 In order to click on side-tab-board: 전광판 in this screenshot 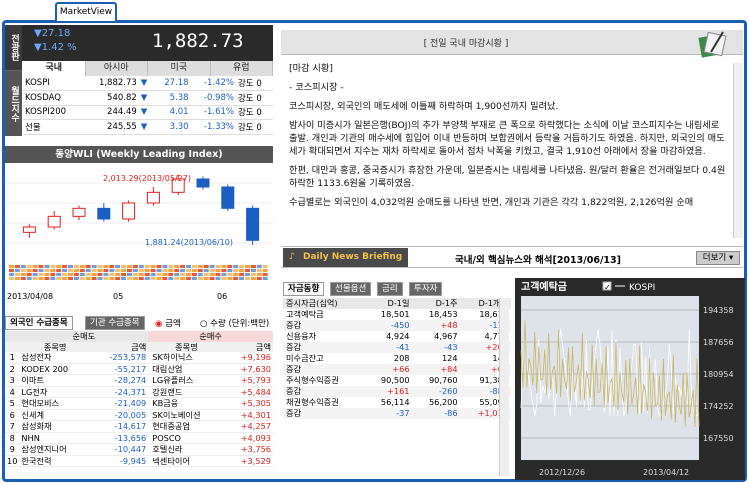, I will do `click(13, 48)`.